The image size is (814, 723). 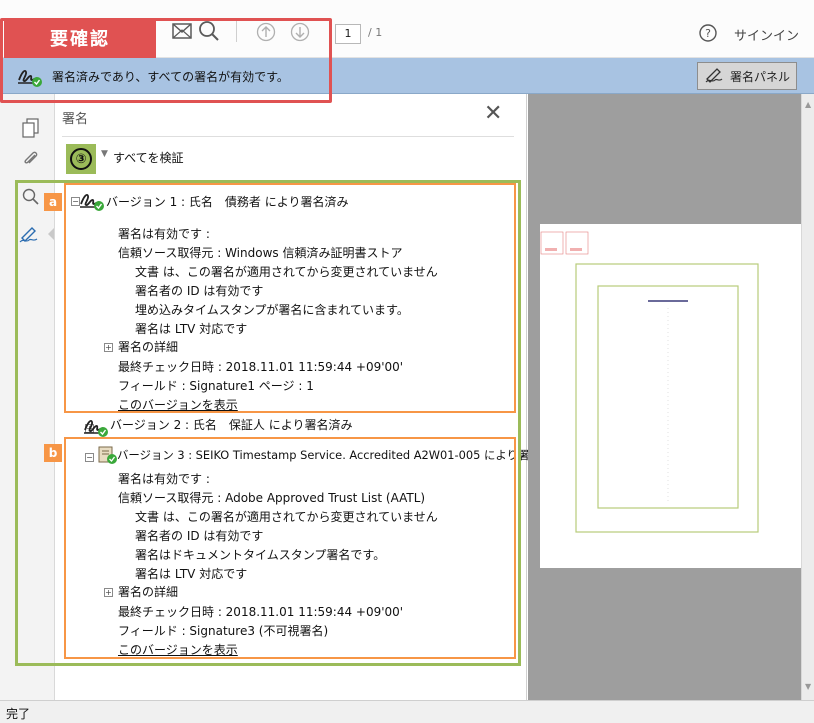 What do you see at coordinates (53, 453) in the screenshot?
I see `signature-b-tag: b` at bounding box center [53, 453].